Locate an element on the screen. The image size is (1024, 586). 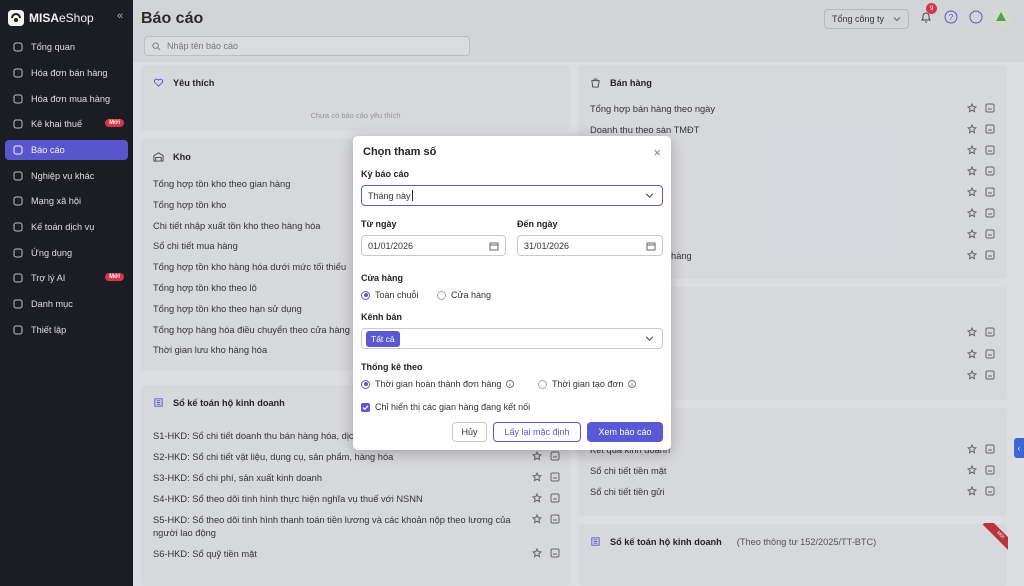
channel-tag: Tất cả is located at coordinates (383, 338).